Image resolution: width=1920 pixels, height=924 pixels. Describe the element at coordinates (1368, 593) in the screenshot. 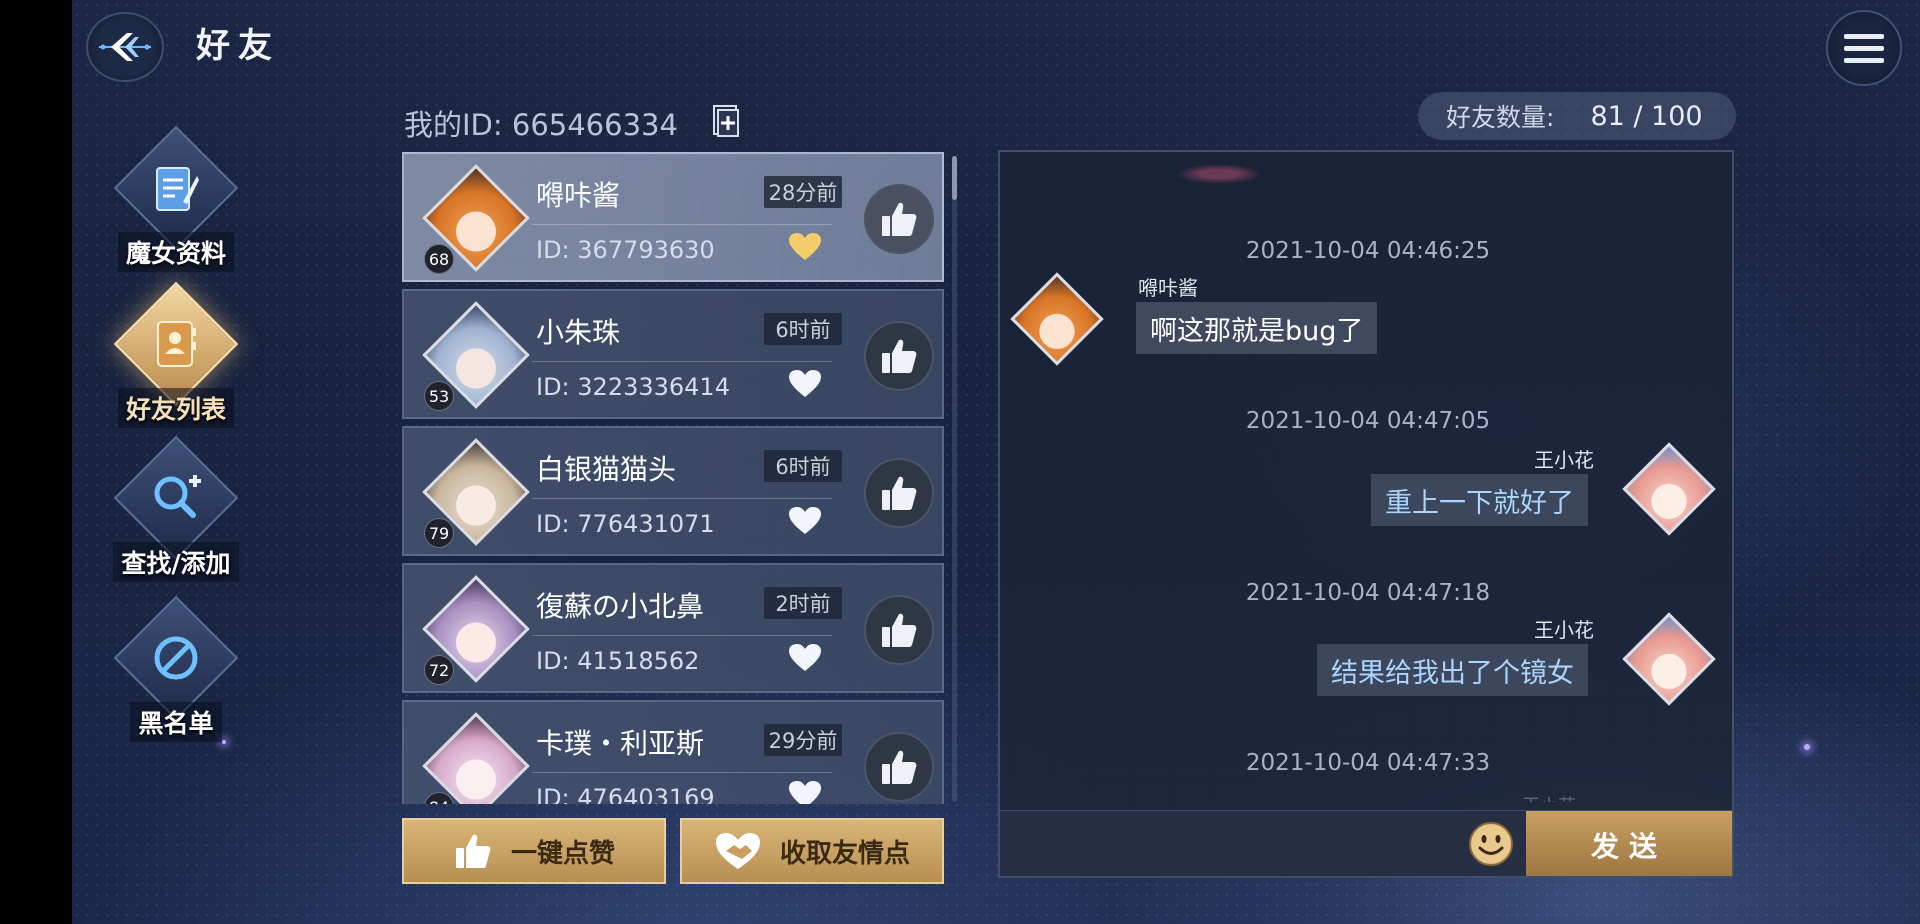

I see `message-timestamp: 2021-10-04 04:47:18` at that location.